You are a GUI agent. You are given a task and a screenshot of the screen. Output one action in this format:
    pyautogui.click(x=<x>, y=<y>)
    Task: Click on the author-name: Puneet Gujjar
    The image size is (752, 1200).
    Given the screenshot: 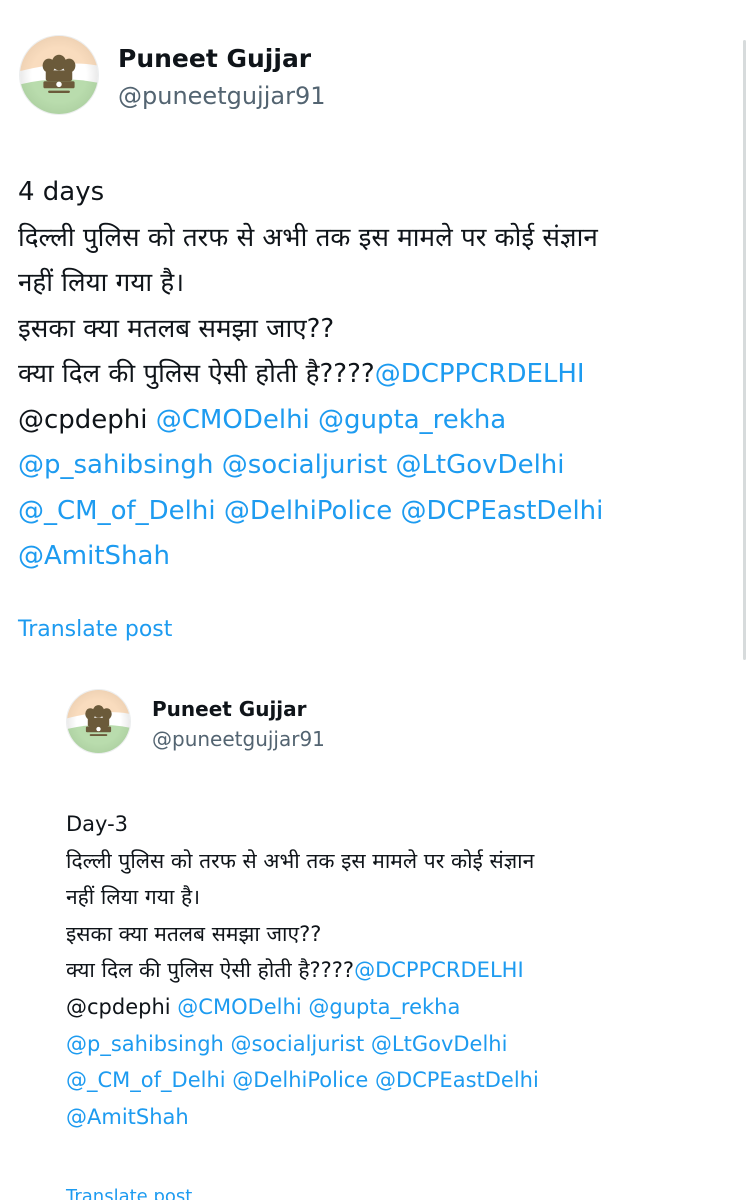 What is the action you would take?
    pyautogui.click(x=214, y=58)
    